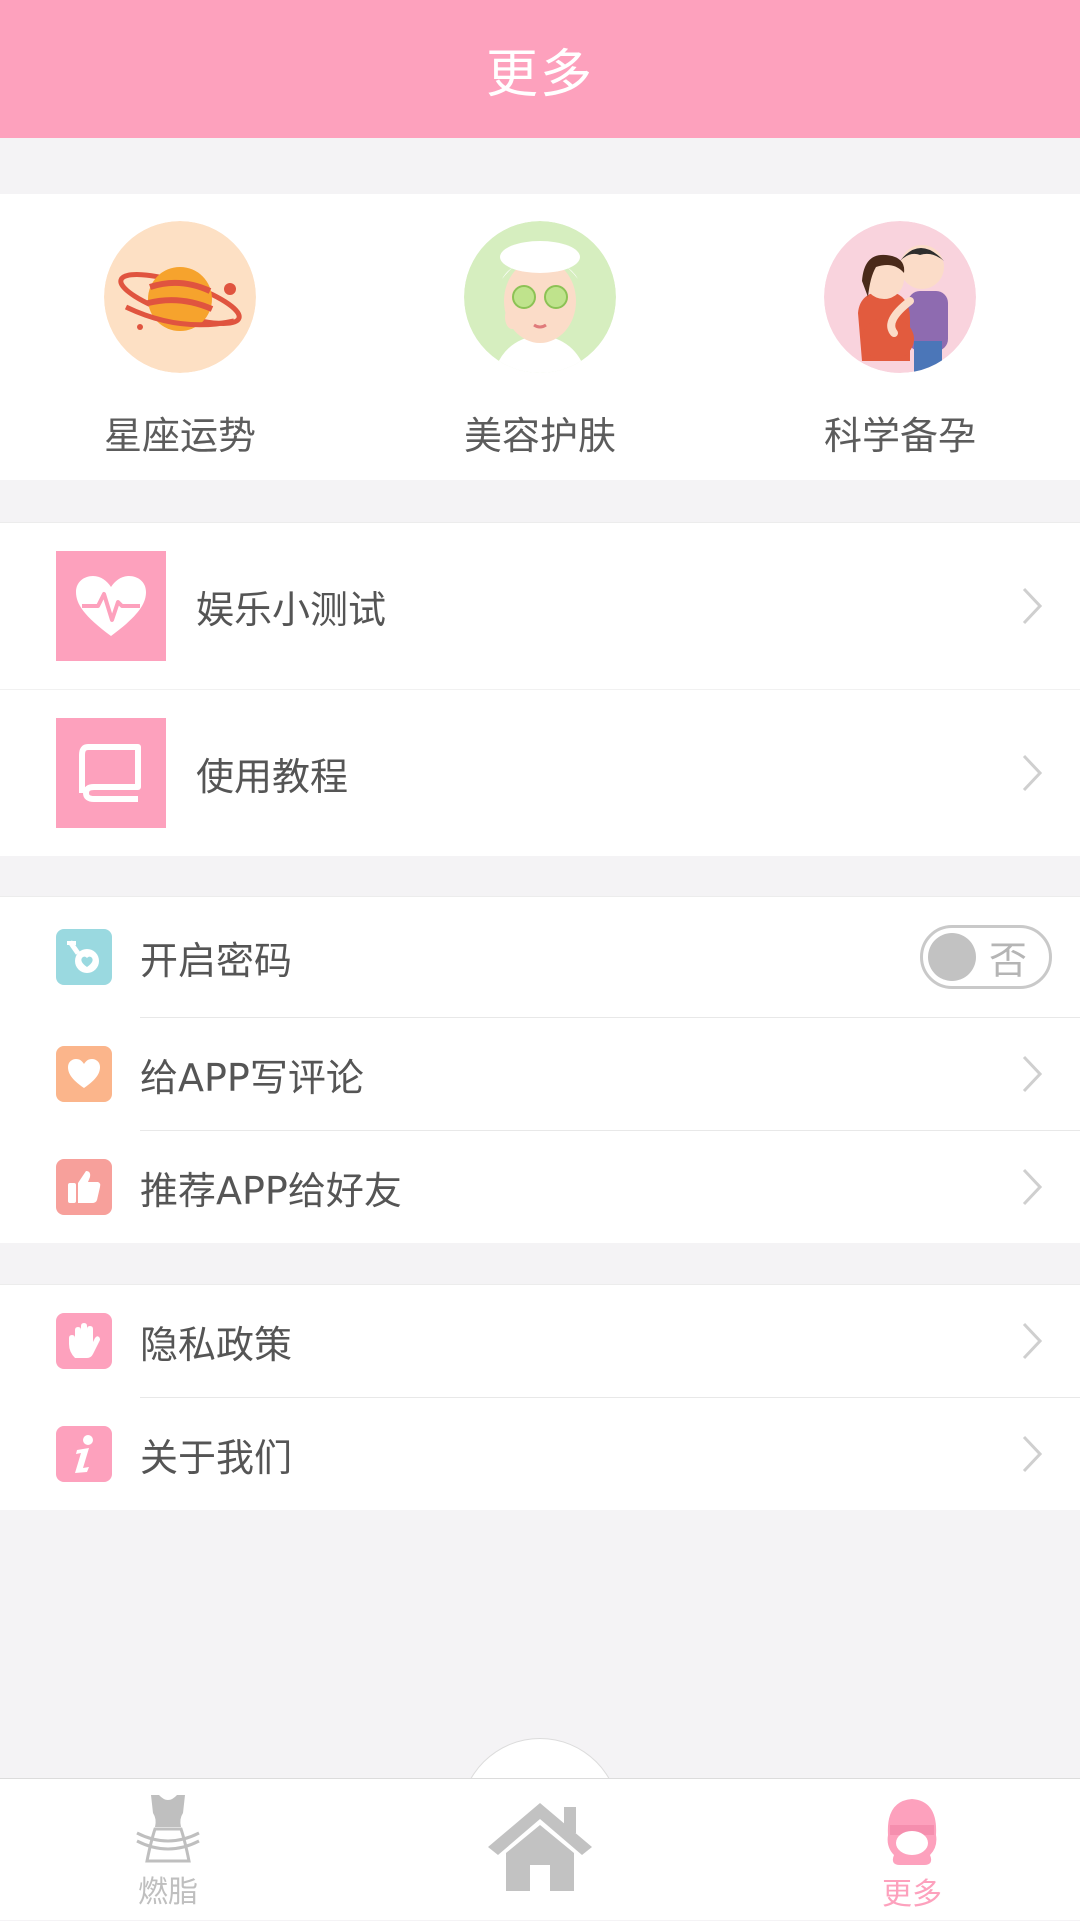  I want to click on feature-pregnancy-label: 科学备孕, so click(899, 436).